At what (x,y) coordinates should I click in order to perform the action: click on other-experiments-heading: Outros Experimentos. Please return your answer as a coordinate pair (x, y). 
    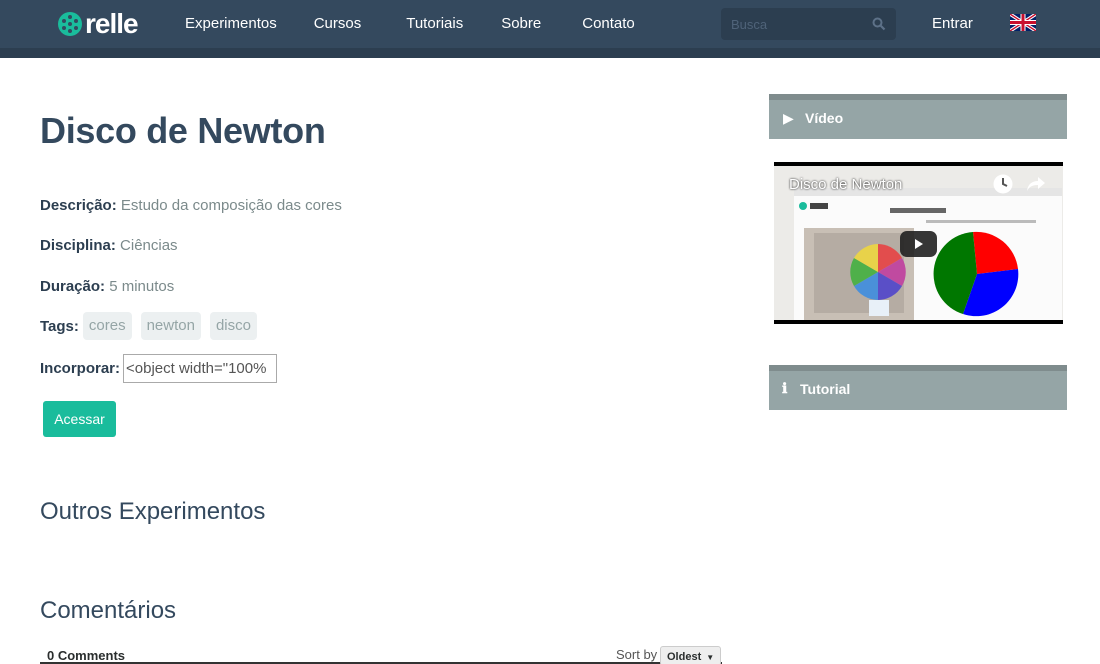
    Looking at the image, I should click on (153, 511).